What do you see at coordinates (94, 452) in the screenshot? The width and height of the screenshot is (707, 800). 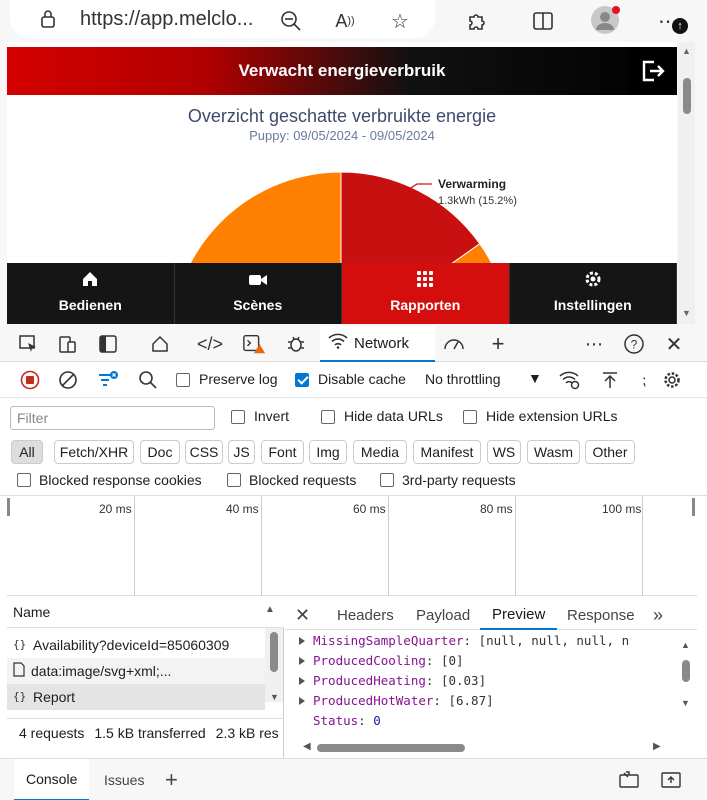 I see `type-filter-fetch-xhr: Fetch/XHR` at bounding box center [94, 452].